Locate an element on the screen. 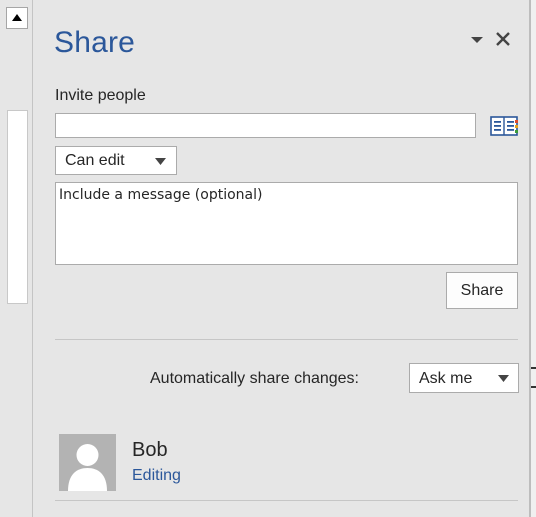  invite-people-input is located at coordinates (265, 125).